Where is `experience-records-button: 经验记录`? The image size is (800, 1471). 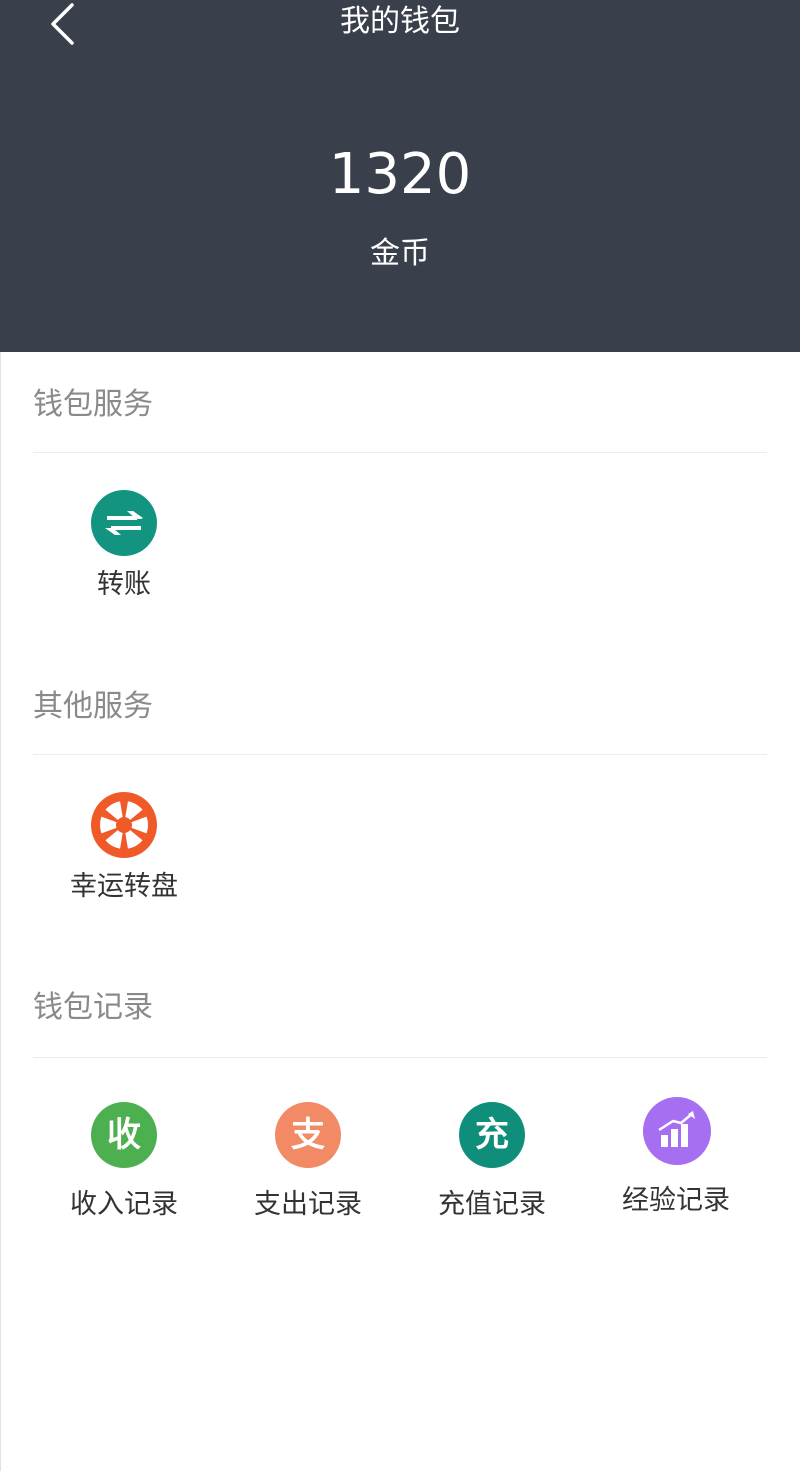 experience-records-button: 经验记录 is located at coordinates (676, 1157).